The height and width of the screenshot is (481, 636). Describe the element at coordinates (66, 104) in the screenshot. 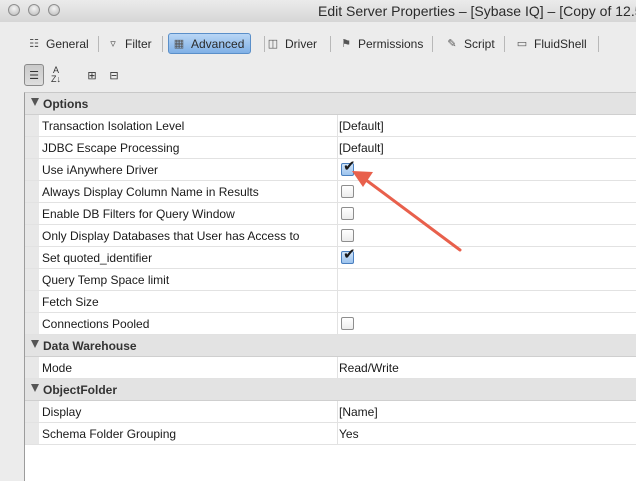

I see `category-label: Options` at that location.